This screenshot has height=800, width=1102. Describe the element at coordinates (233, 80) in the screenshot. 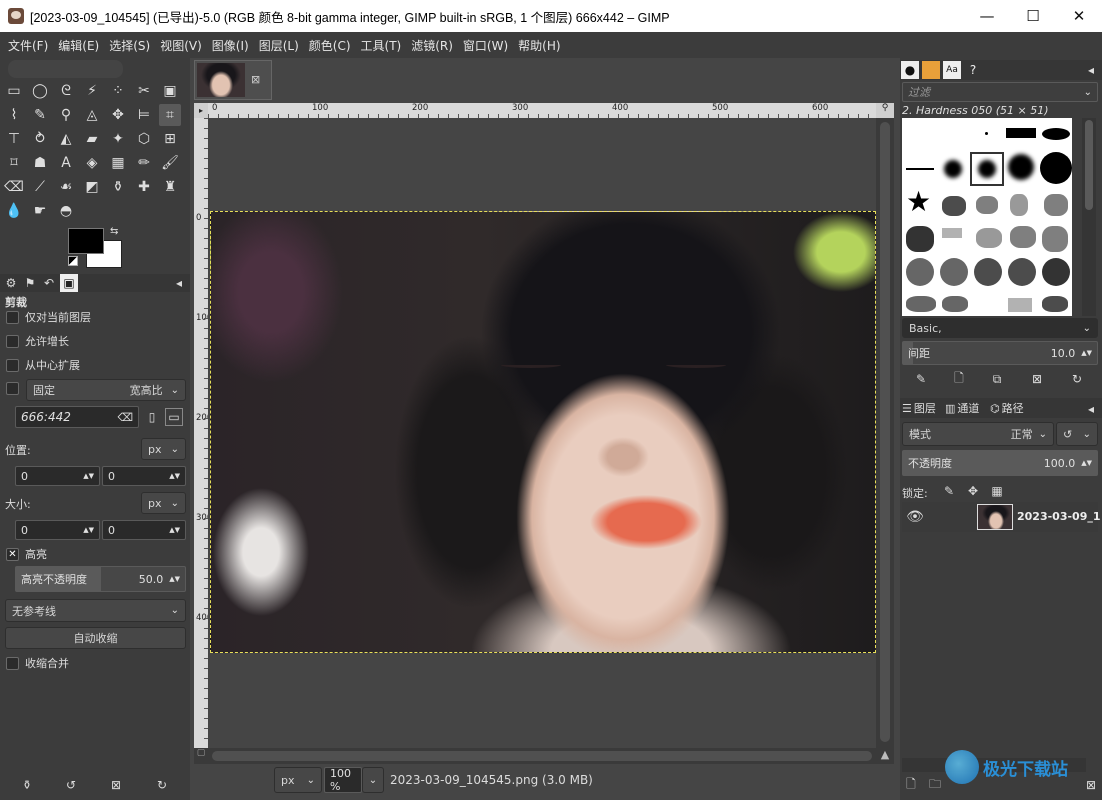

I see `image-tab: ⊠` at that location.